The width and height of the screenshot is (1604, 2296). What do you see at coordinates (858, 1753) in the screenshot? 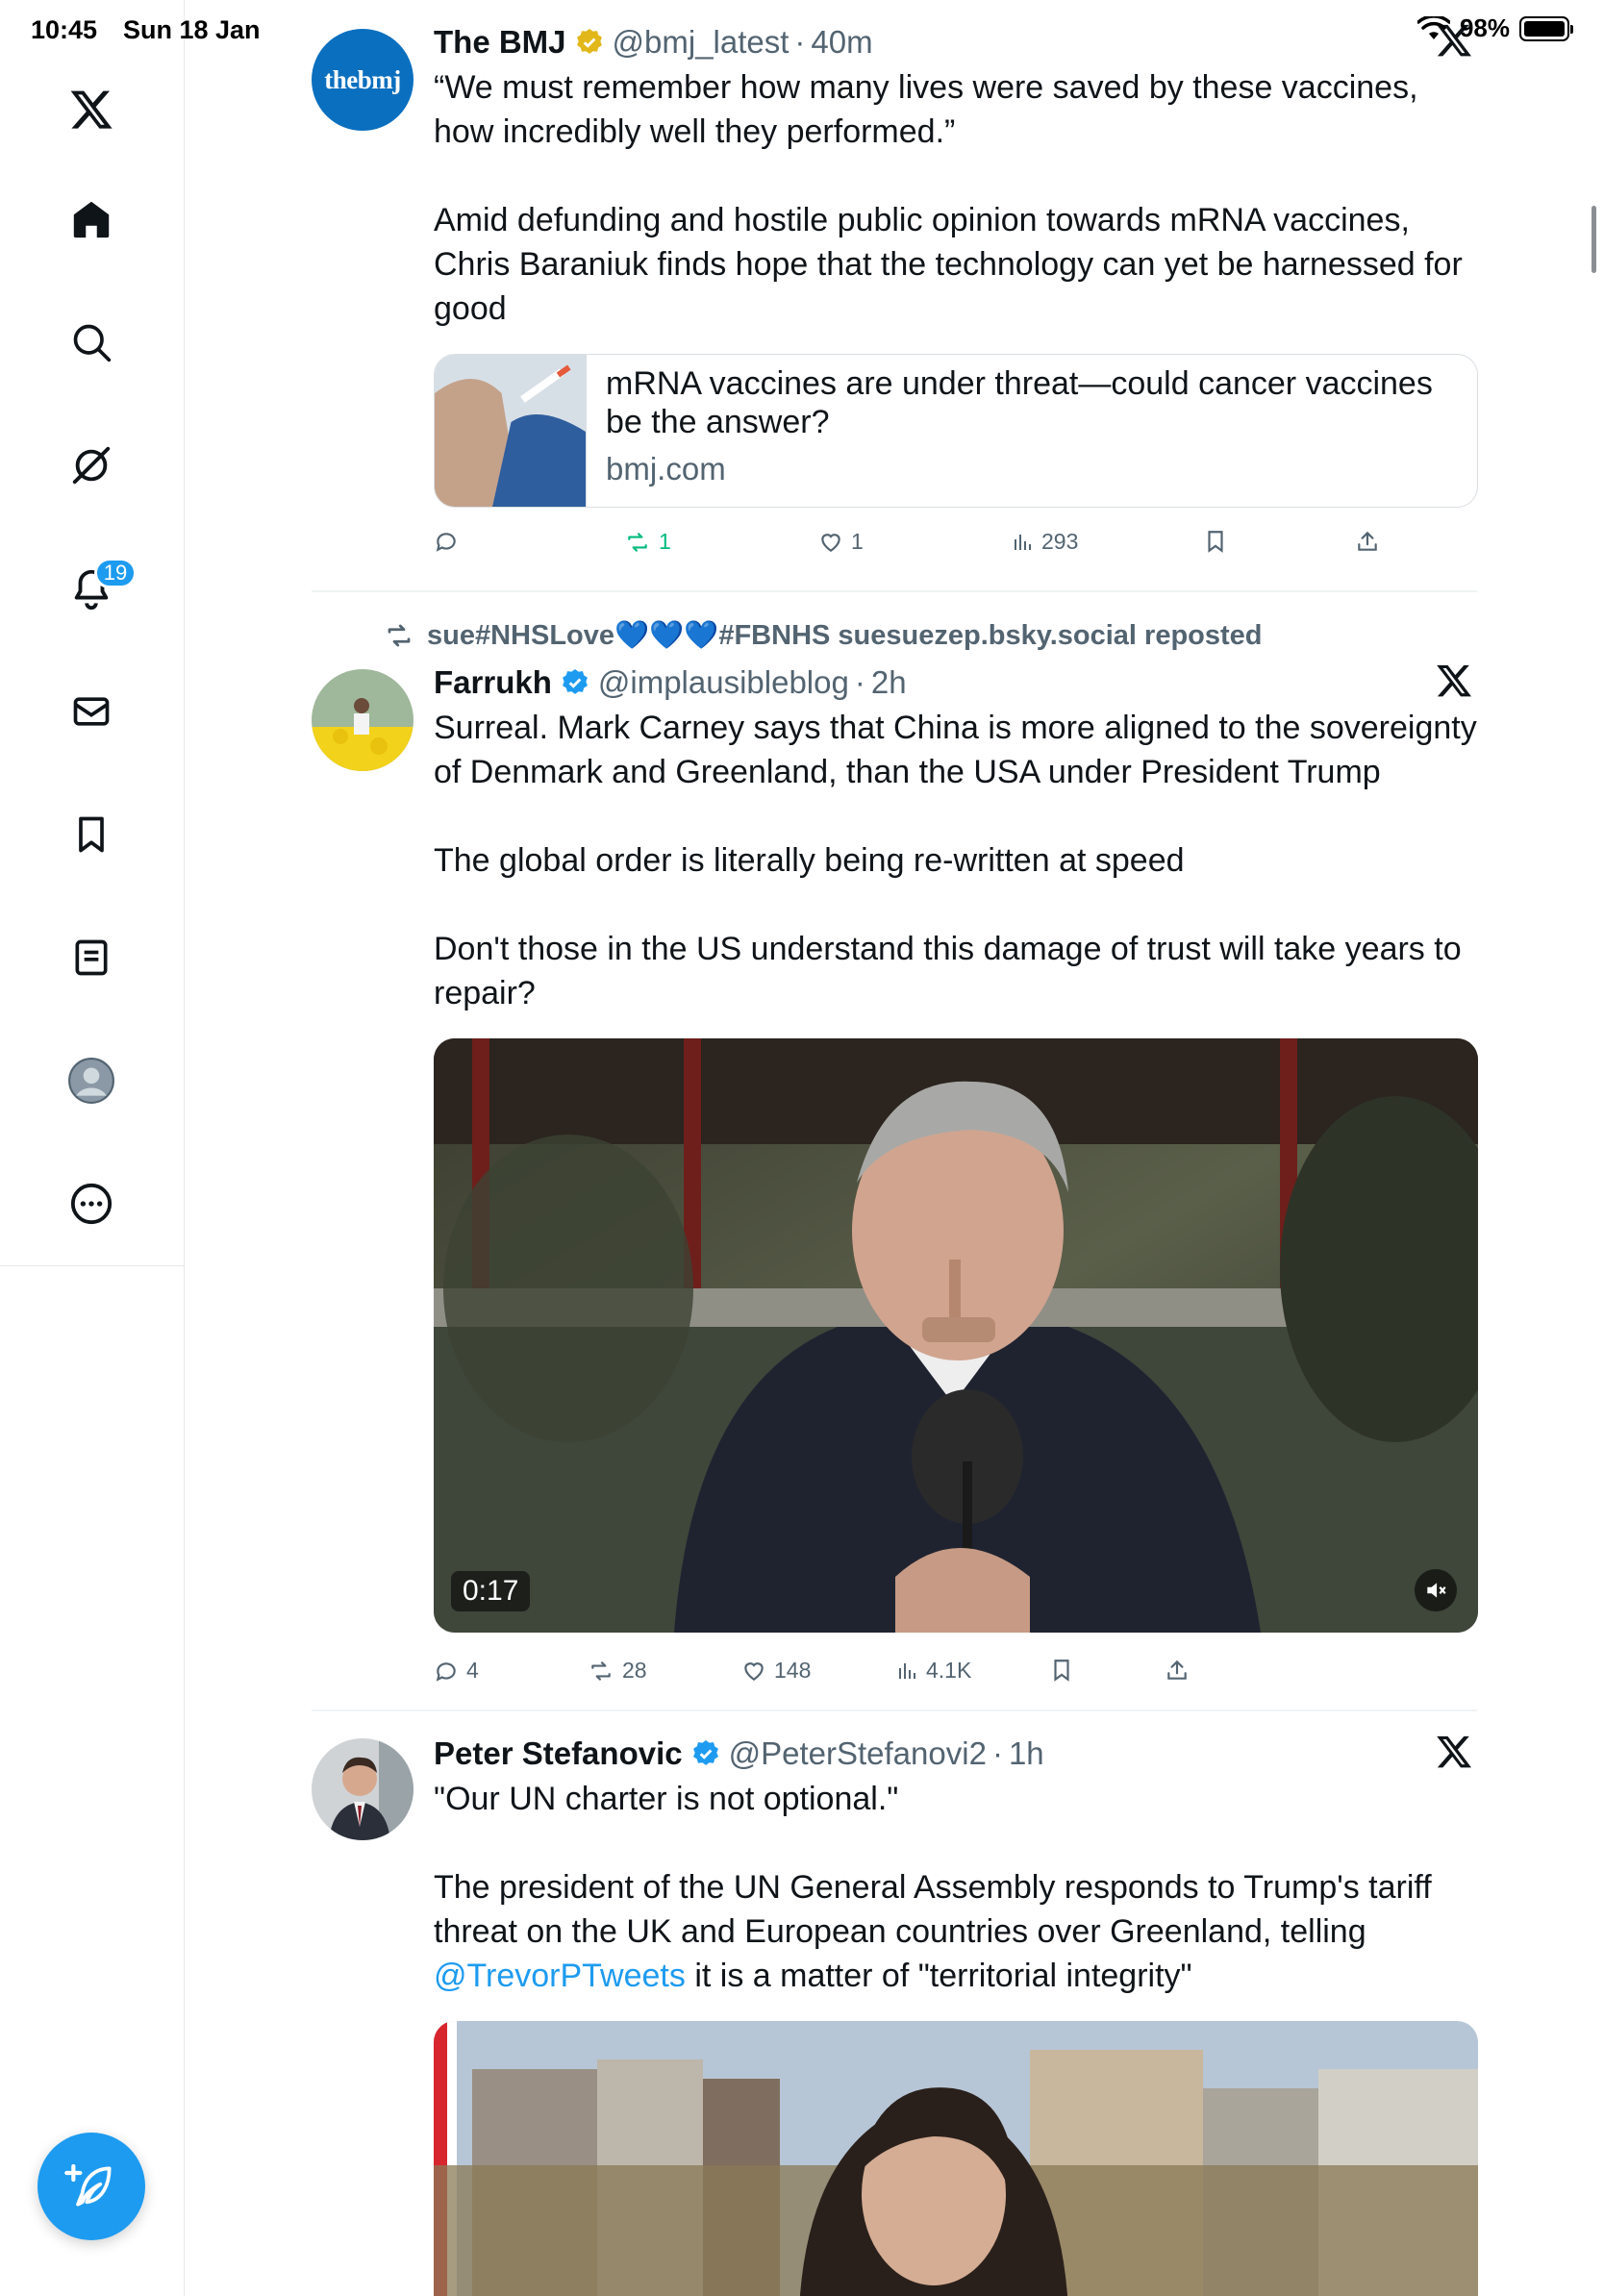
I see `author-handle: @PeterStefanovi2` at bounding box center [858, 1753].